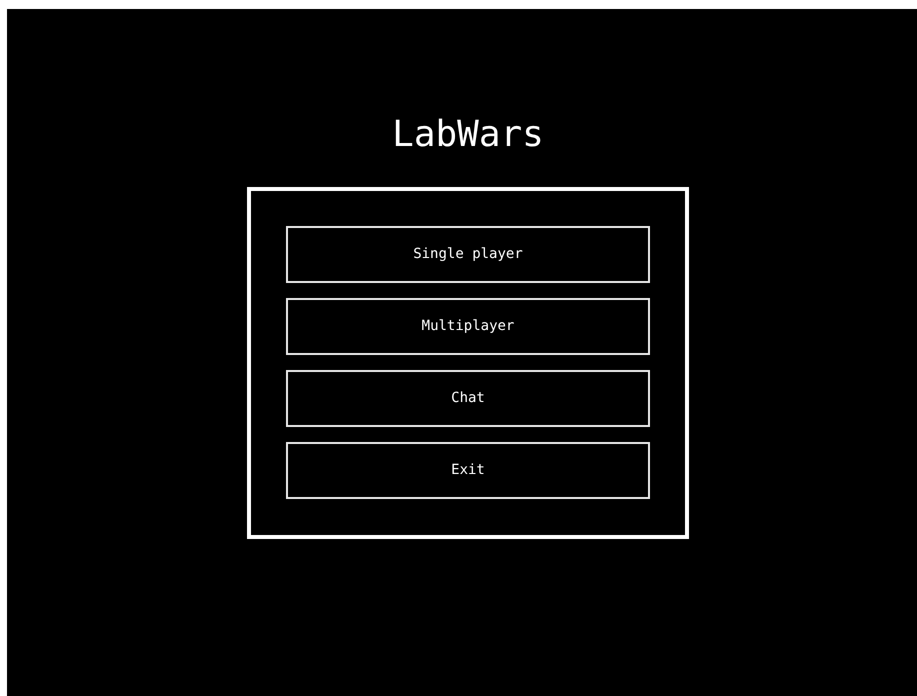  What do you see at coordinates (468, 398) in the screenshot?
I see `menu-button: Chat` at bounding box center [468, 398].